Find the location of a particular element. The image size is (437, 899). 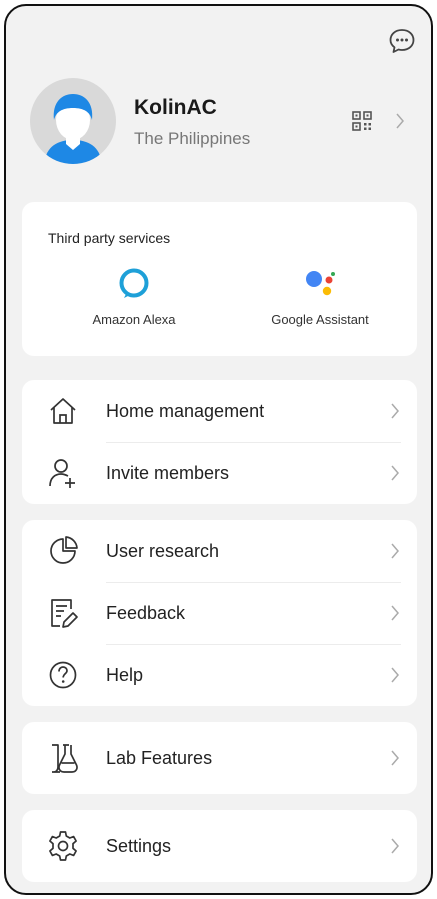

menu-item-feedback: Feedback is located at coordinates (219, 613).